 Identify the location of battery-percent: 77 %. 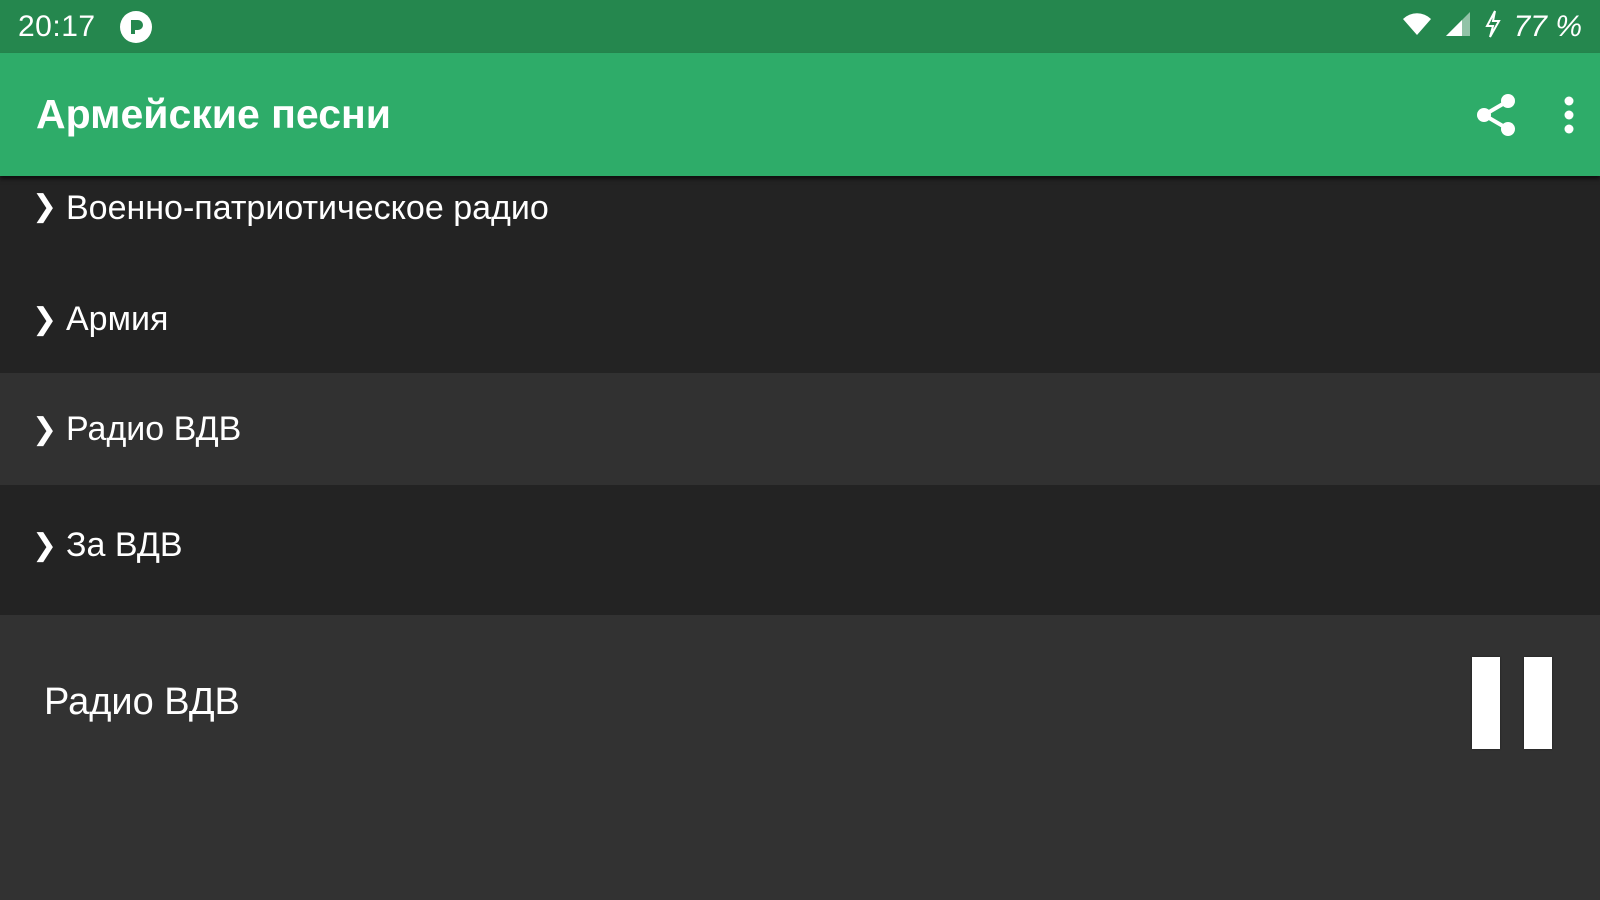
(1547, 26).